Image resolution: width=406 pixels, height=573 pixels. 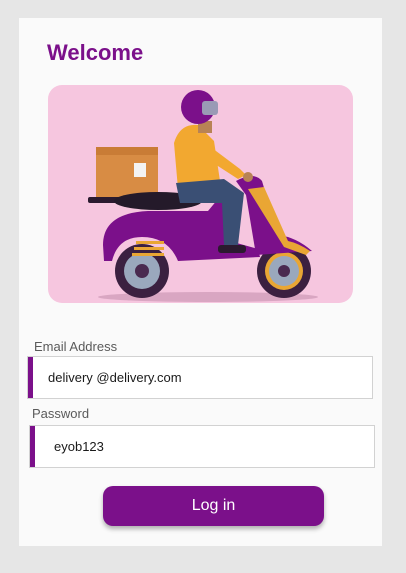 What do you see at coordinates (61, 413) in the screenshot?
I see `password-label: Password` at bounding box center [61, 413].